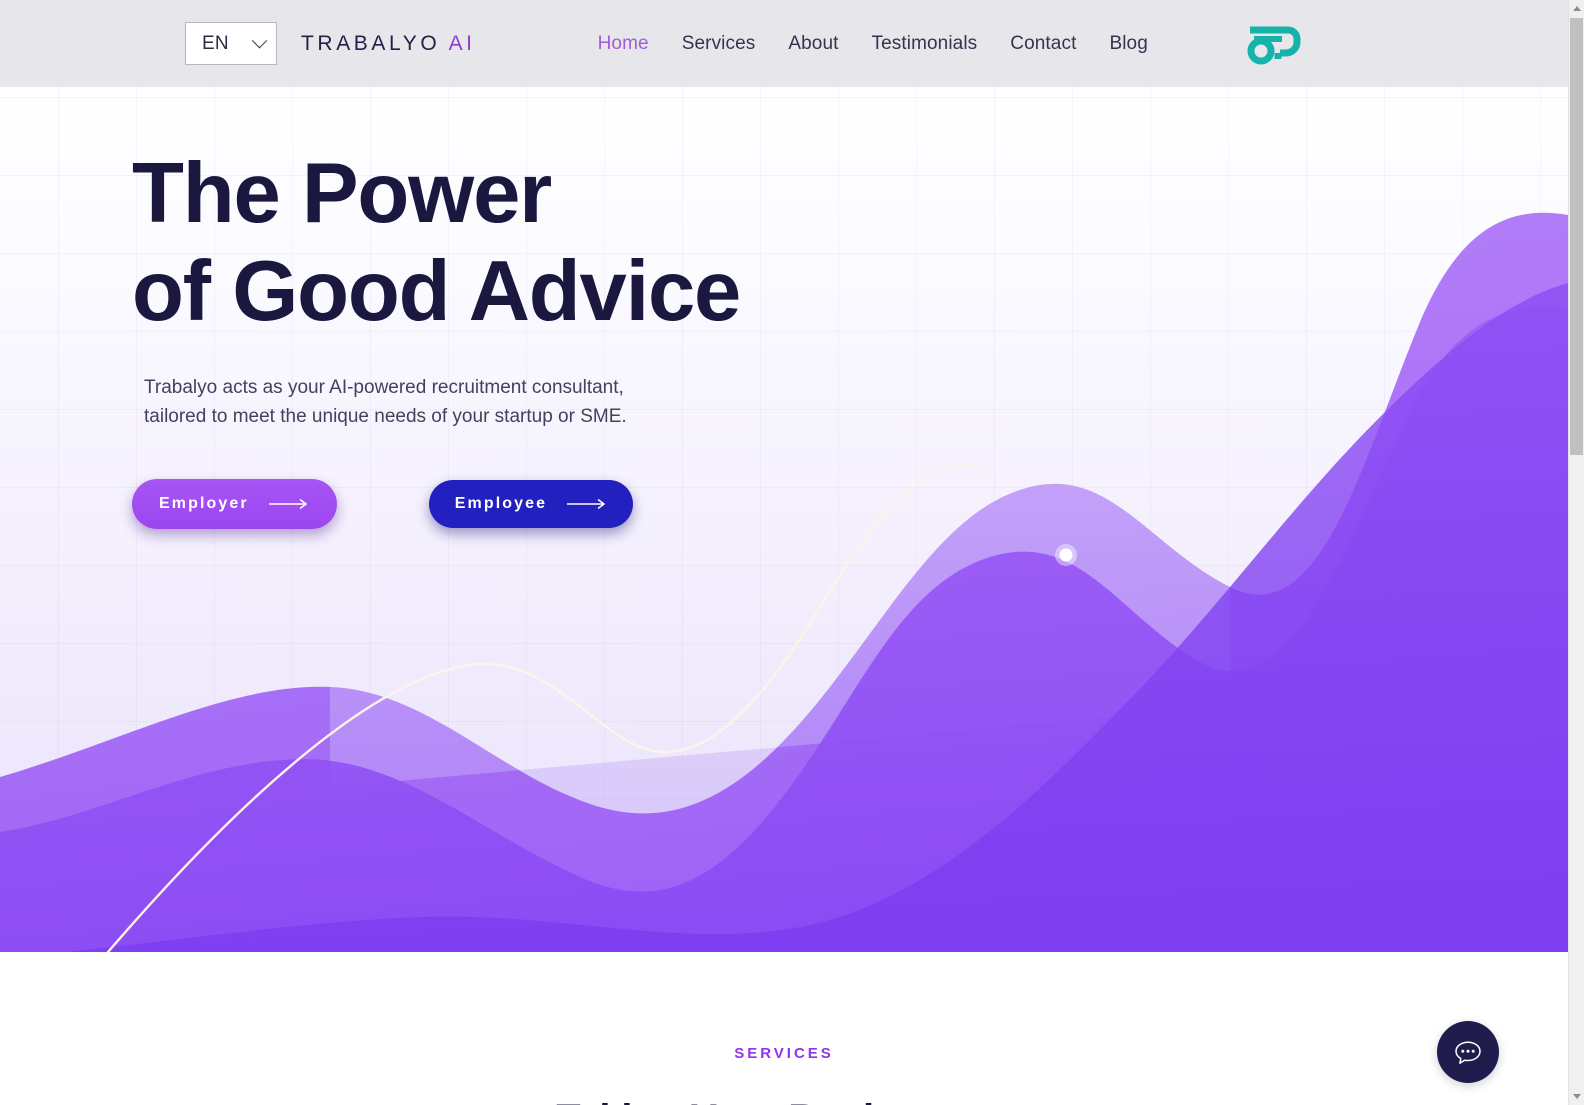 The image size is (1584, 1105). Describe the element at coordinates (1576, 8) in the screenshot. I see `scroll-up-arrow-icon` at that location.